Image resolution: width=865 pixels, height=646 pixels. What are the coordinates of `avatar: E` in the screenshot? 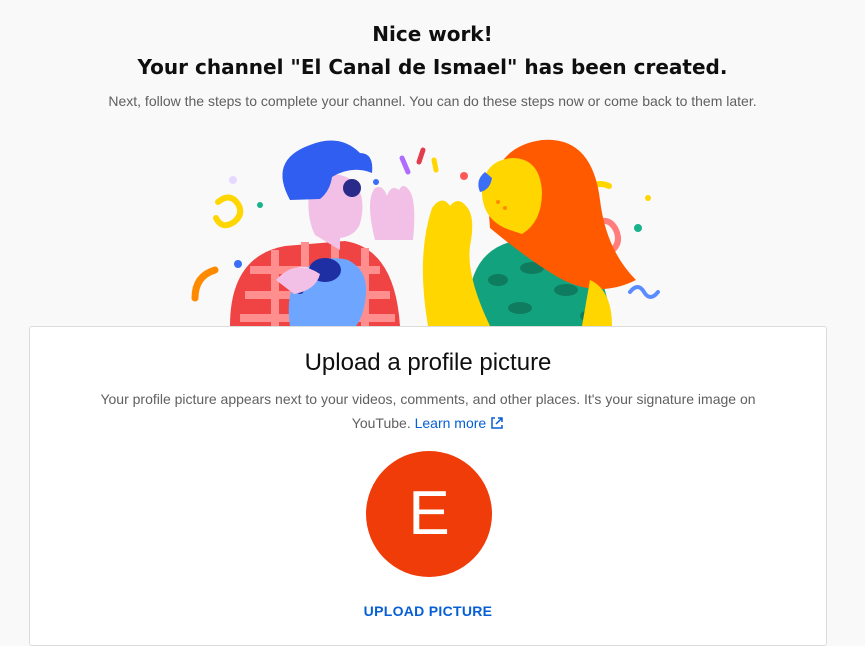 It's located at (429, 514).